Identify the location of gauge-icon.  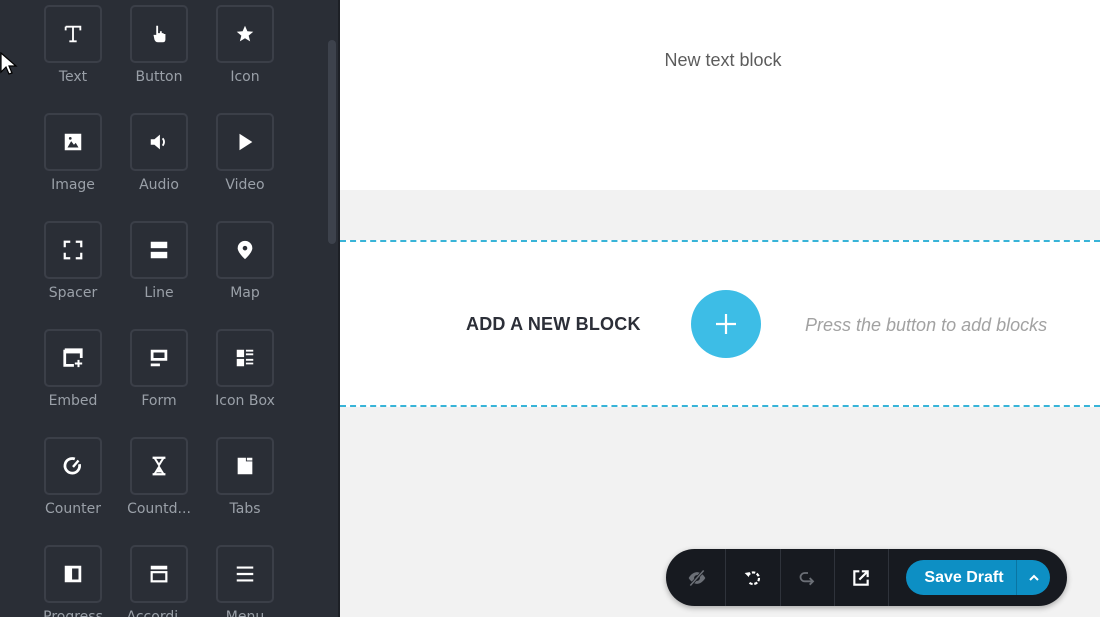
(72, 466).